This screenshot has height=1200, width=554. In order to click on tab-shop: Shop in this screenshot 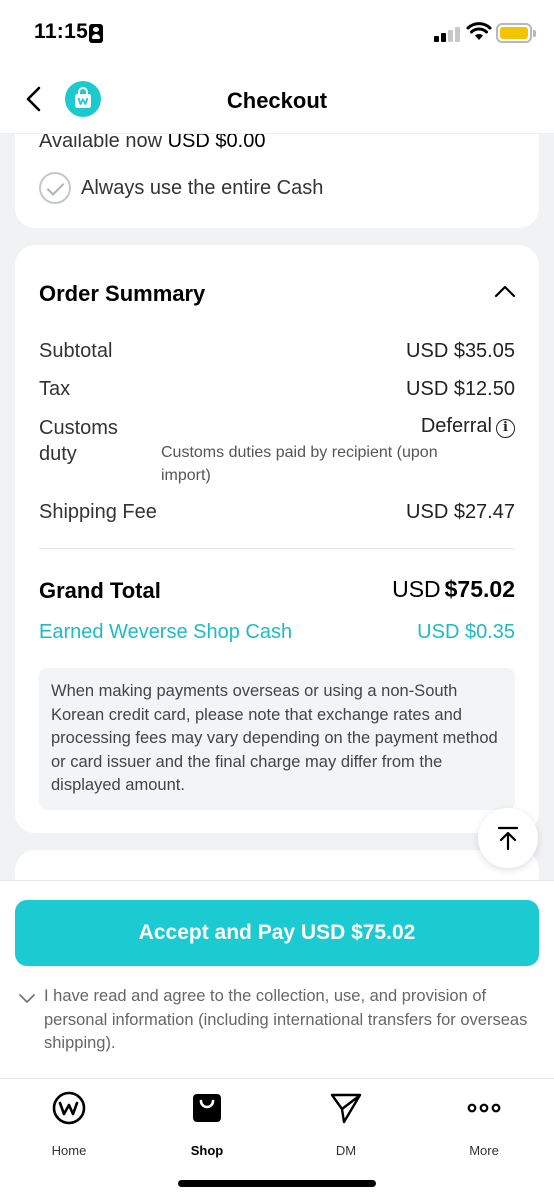, I will do `click(207, 1124)`.